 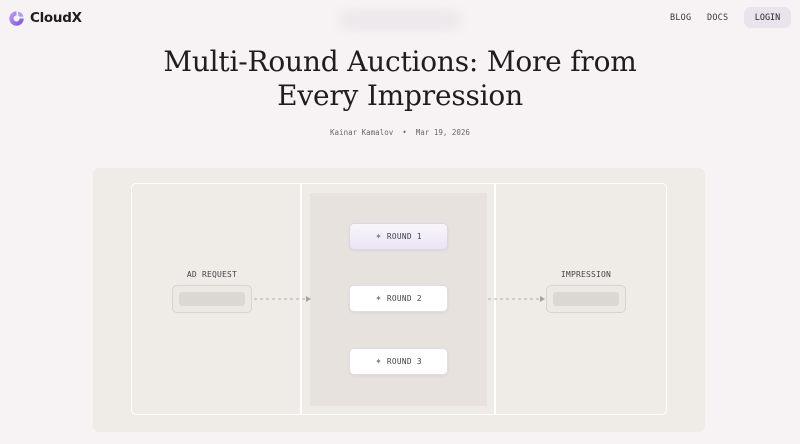 What do you see at coordinates (56, 18) in the screenshot?
I see `logo-wordmark: CloudX` at bounding box center [56, 18].